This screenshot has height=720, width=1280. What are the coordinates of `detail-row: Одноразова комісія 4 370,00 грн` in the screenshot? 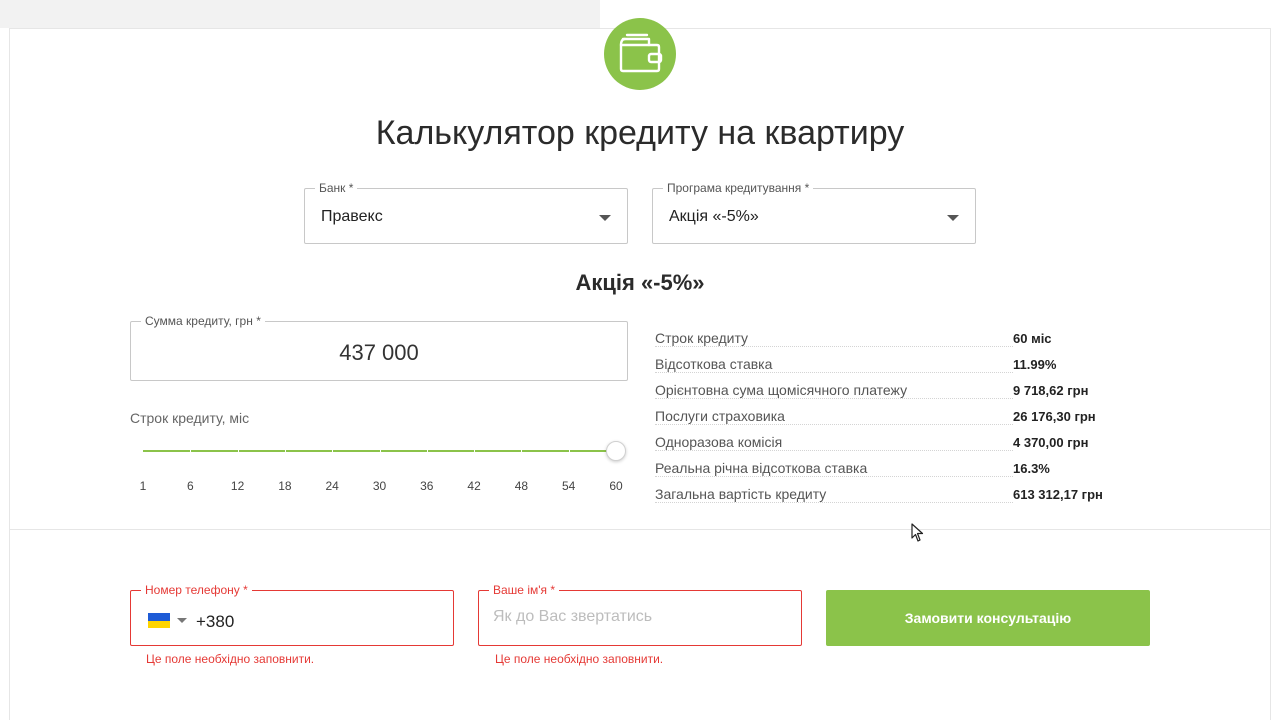 It's located at (890, 442).